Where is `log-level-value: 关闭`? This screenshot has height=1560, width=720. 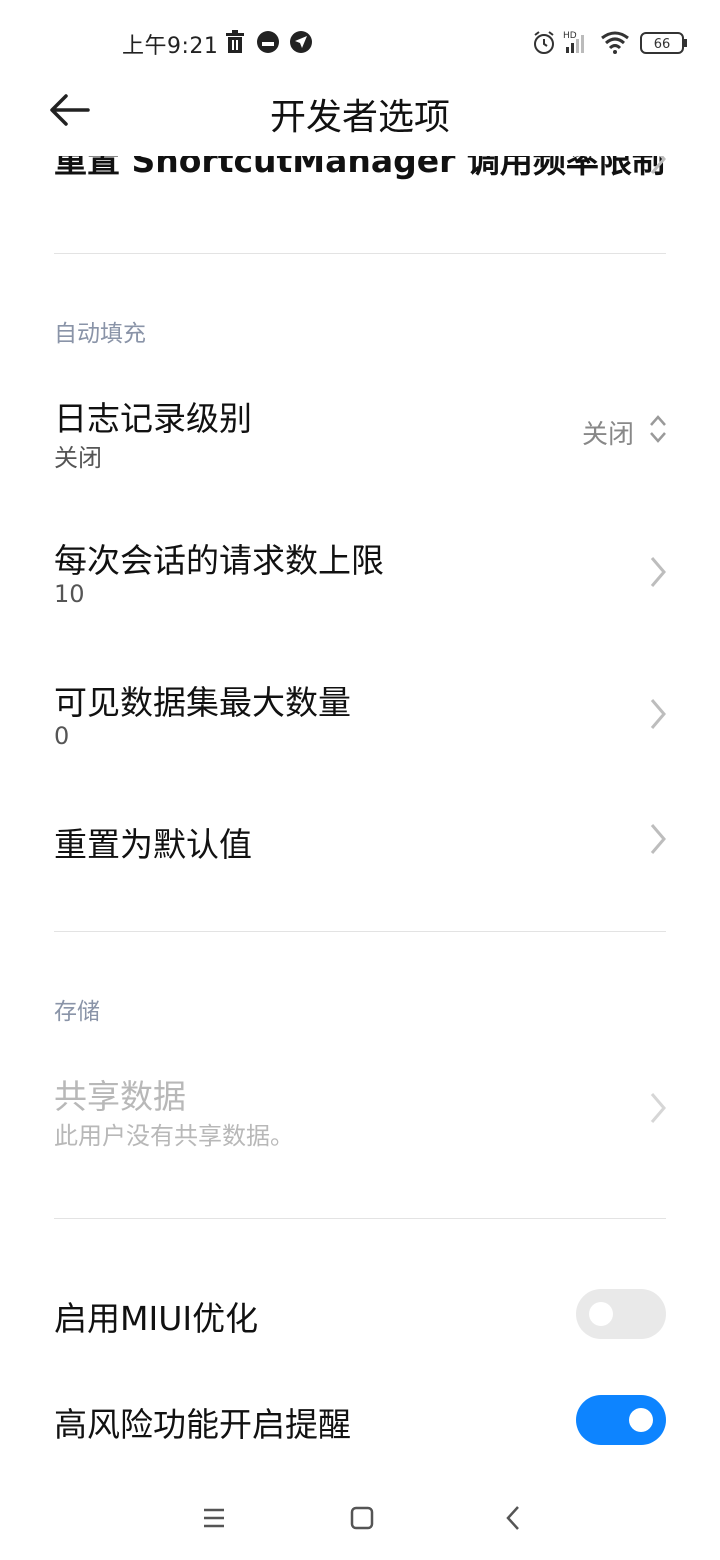 log-level-value: 关闭 is located at coordinates (607, 435).